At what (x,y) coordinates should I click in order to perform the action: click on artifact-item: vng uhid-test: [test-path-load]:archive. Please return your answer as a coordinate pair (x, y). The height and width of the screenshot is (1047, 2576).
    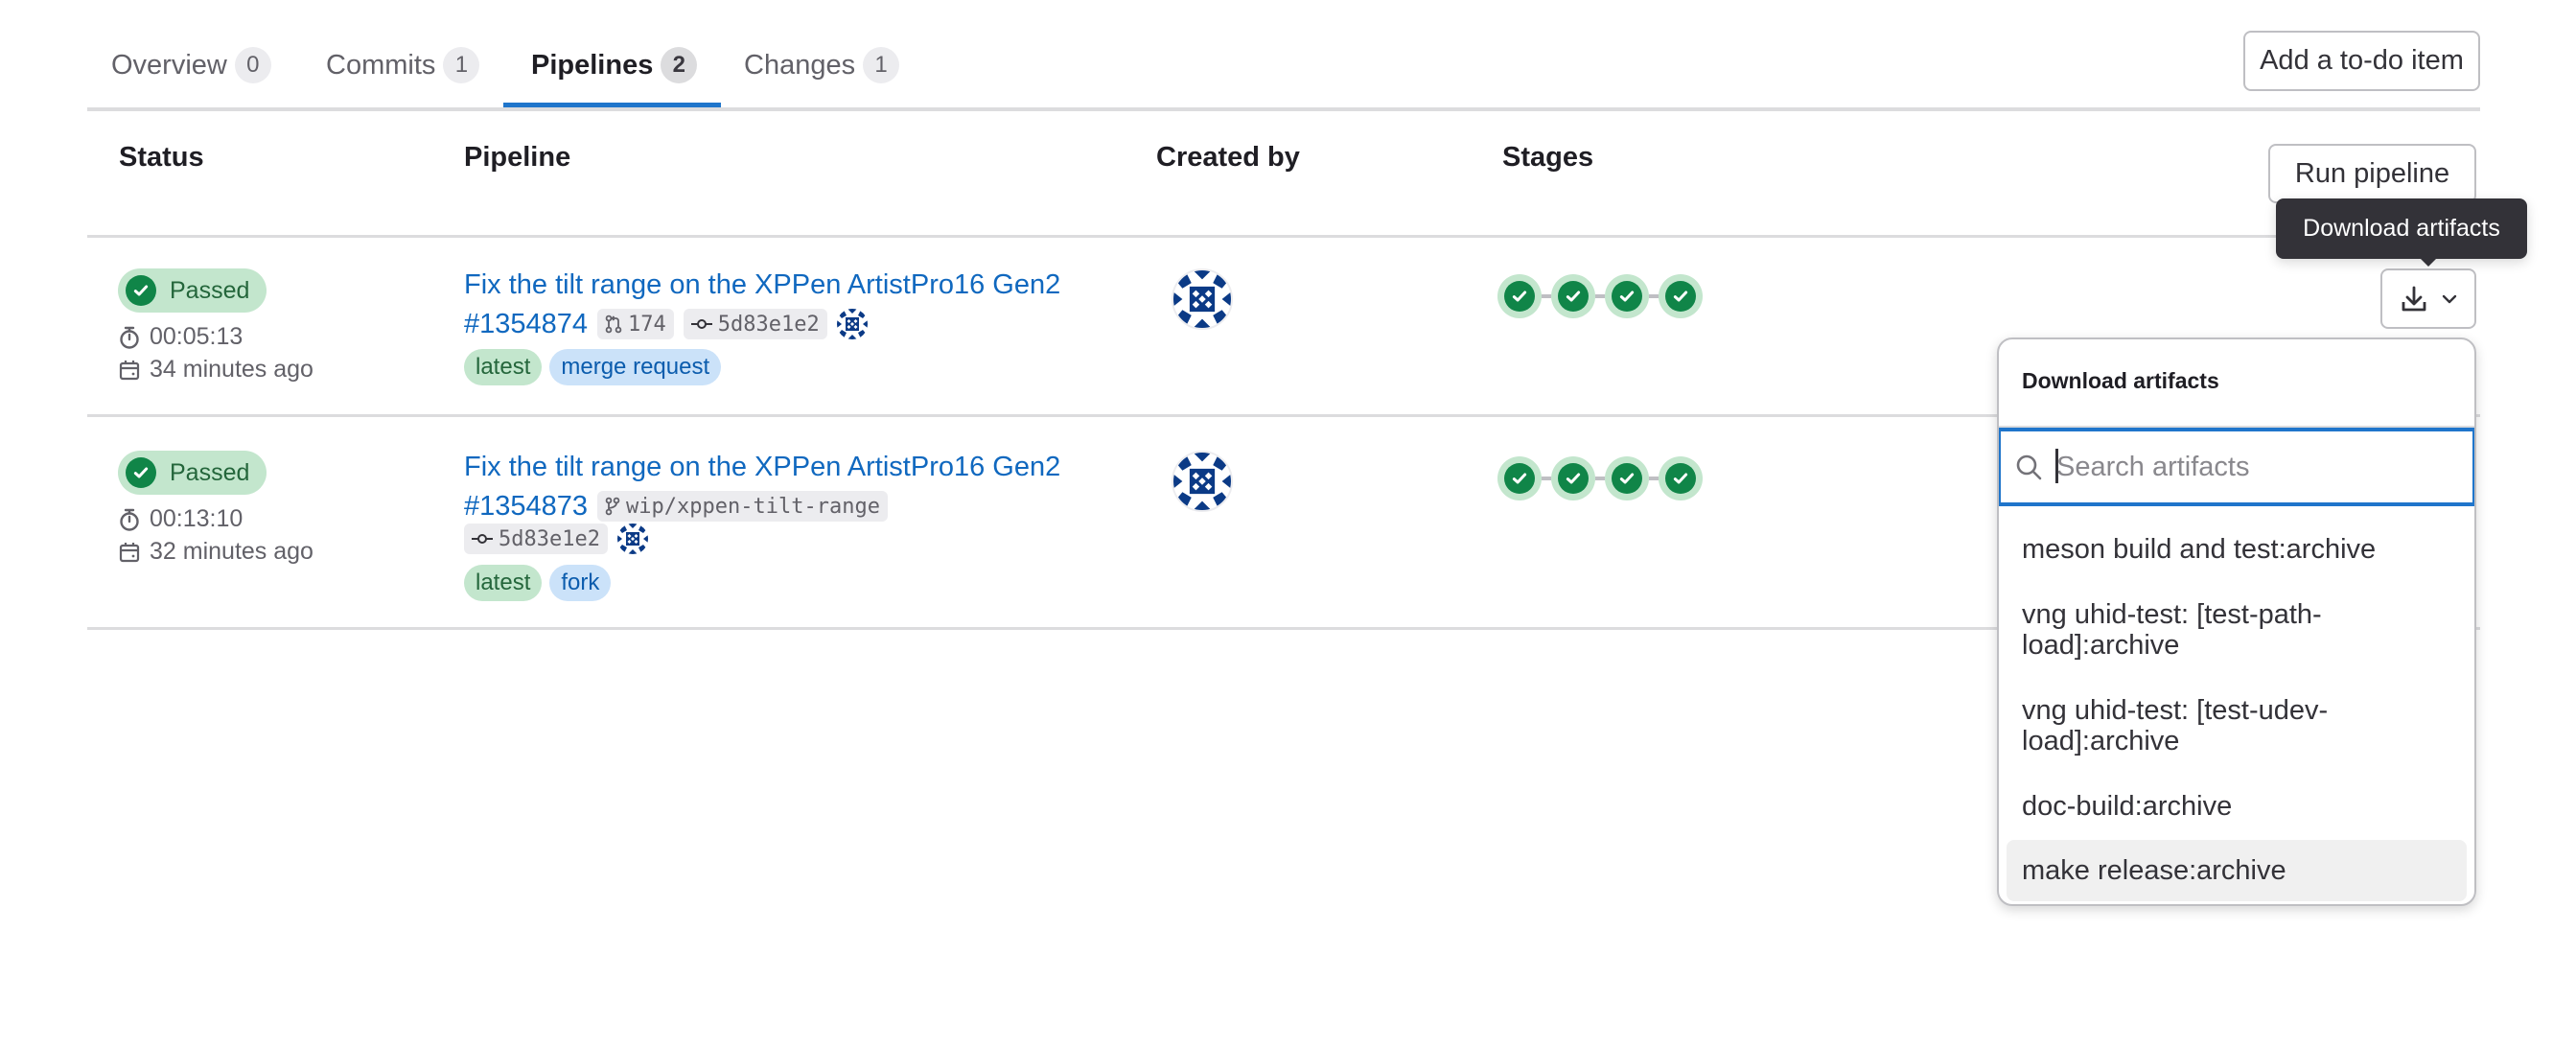
    Looking at the image, I should click on (2189, 630).